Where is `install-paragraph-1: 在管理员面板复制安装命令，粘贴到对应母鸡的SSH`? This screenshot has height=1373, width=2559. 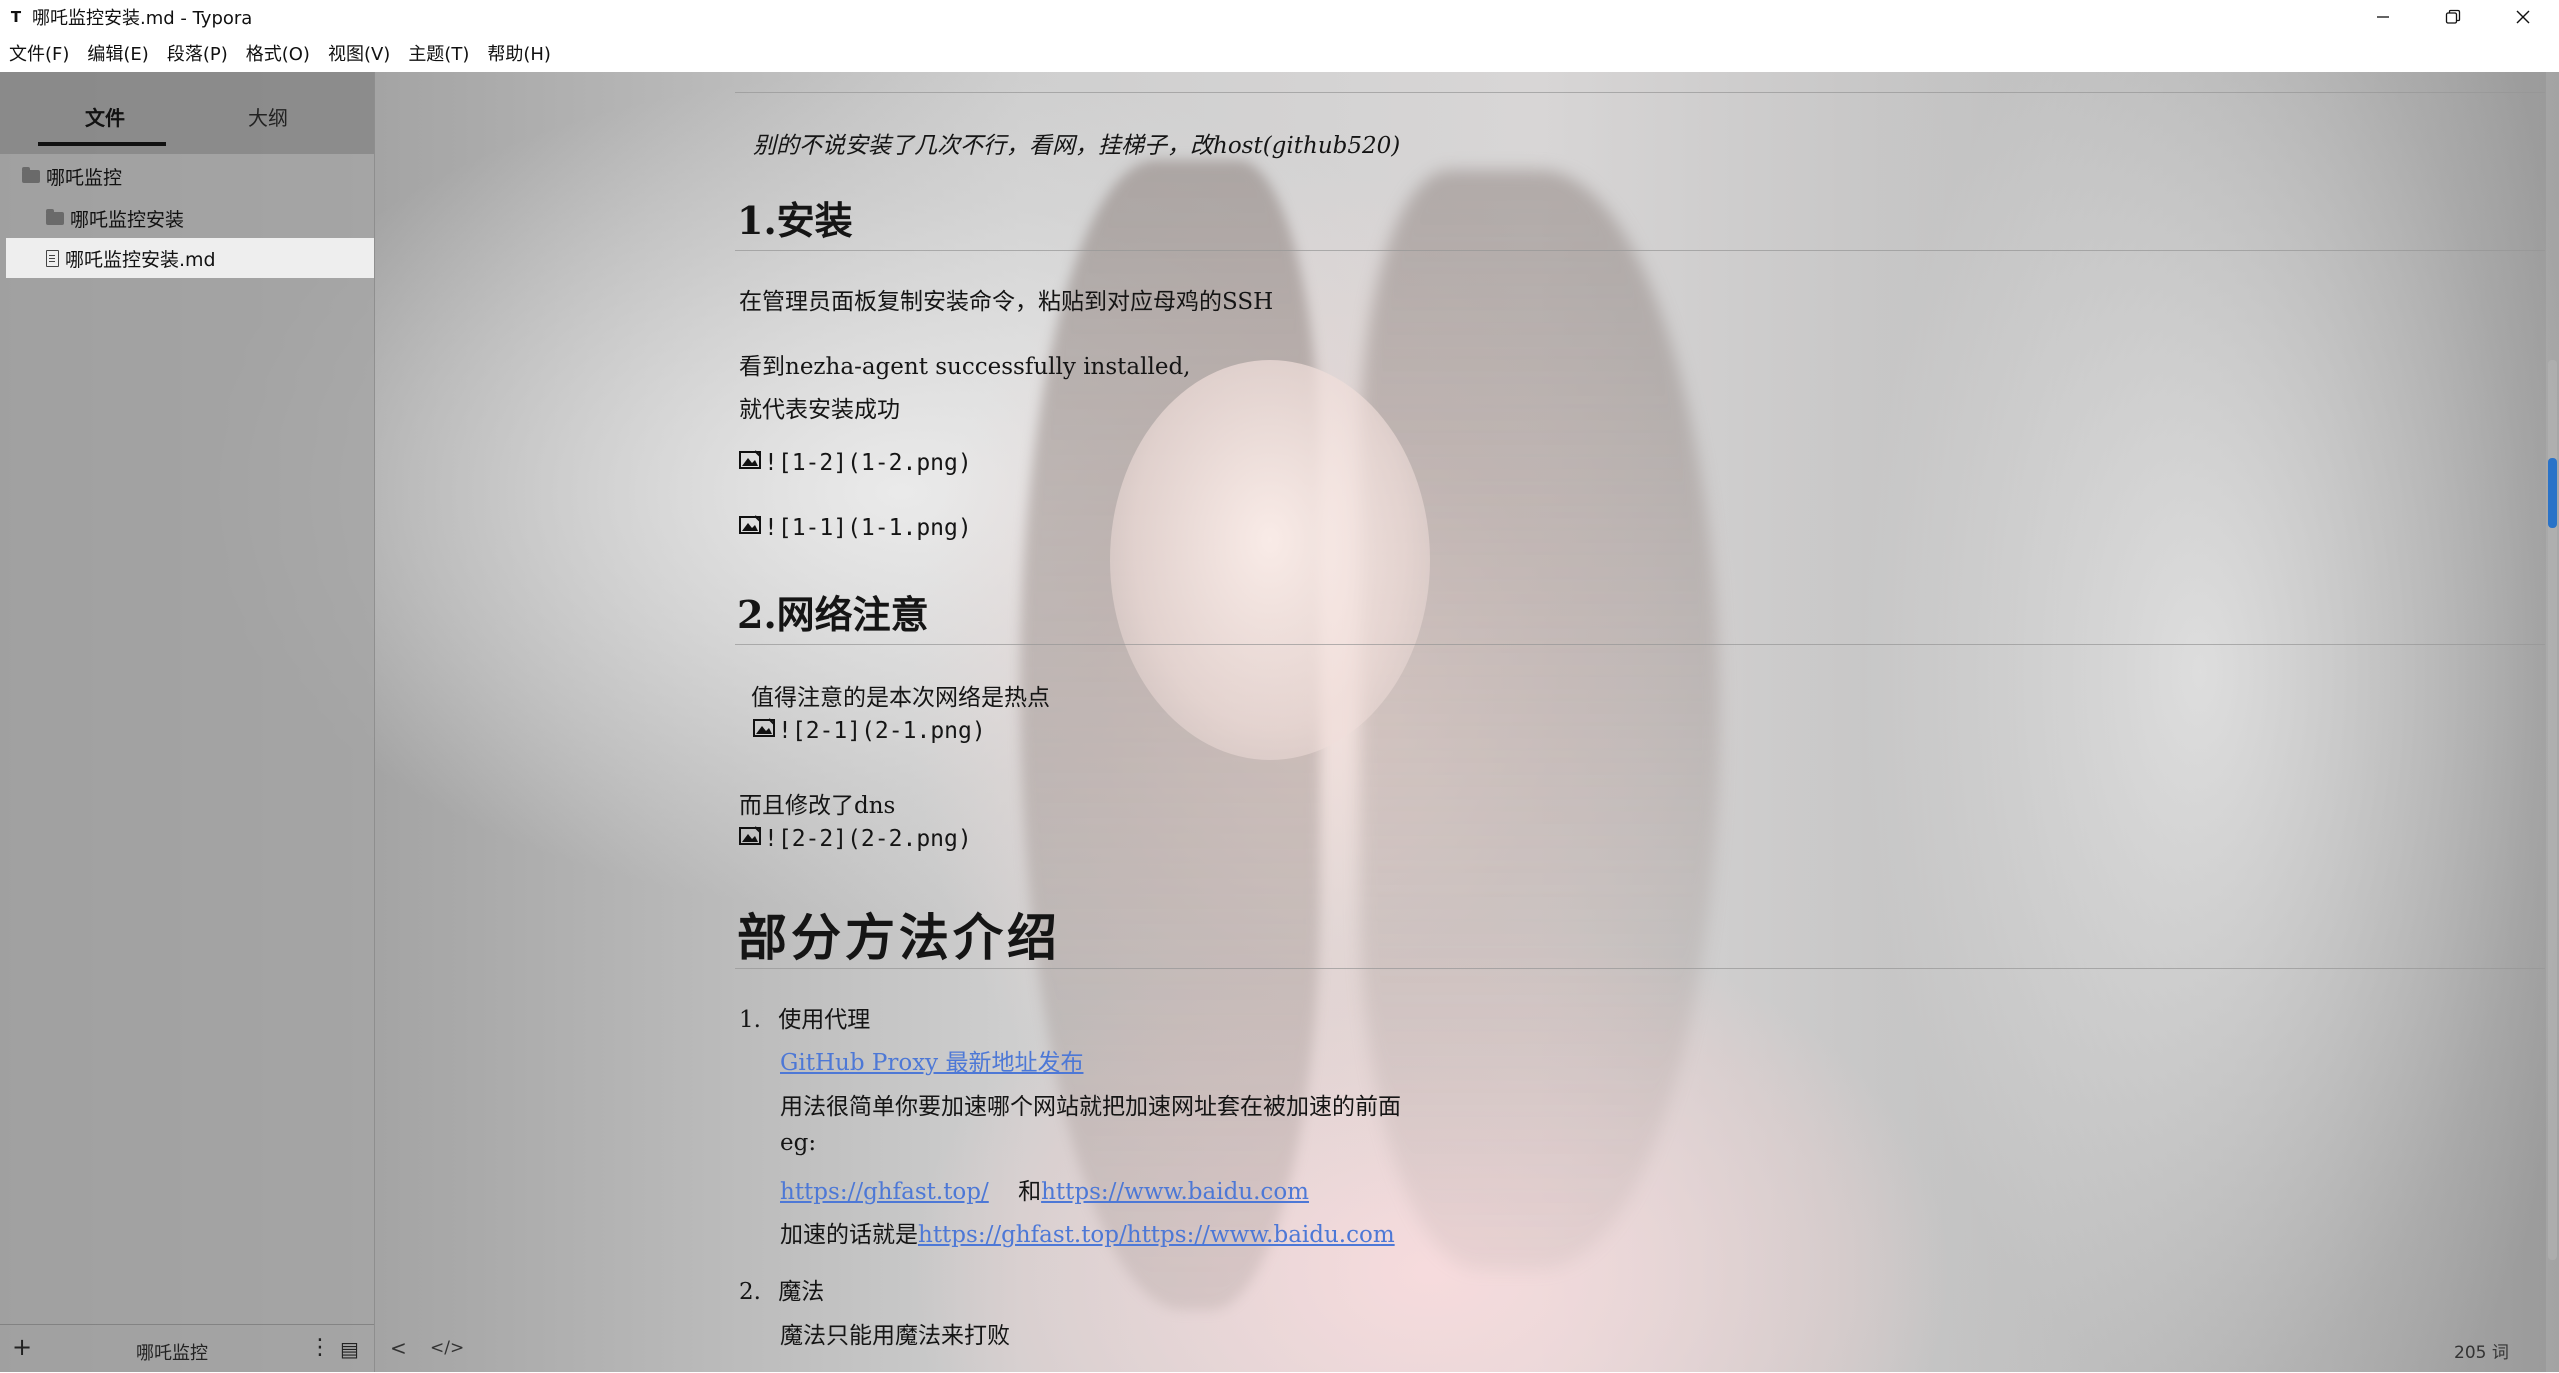 install-paragraph-1: 在管理员面板复制安装命令，粘贴到对应母鸡的SSH is located at coordinates (1006, 302).